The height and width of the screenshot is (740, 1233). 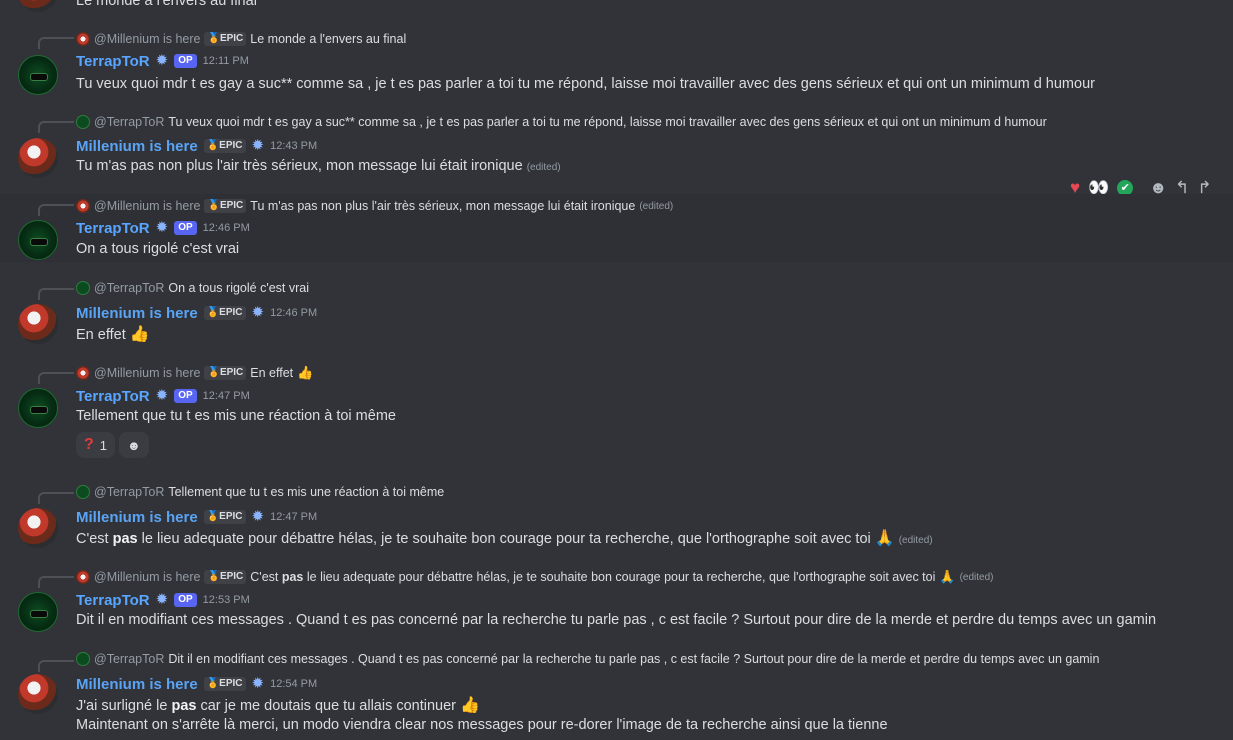 What do you see at coordinates (239, 288) in the screenshot?
I see `reply-text: On a tous rigolé c'est vrai` at bounding box center [239, 288].